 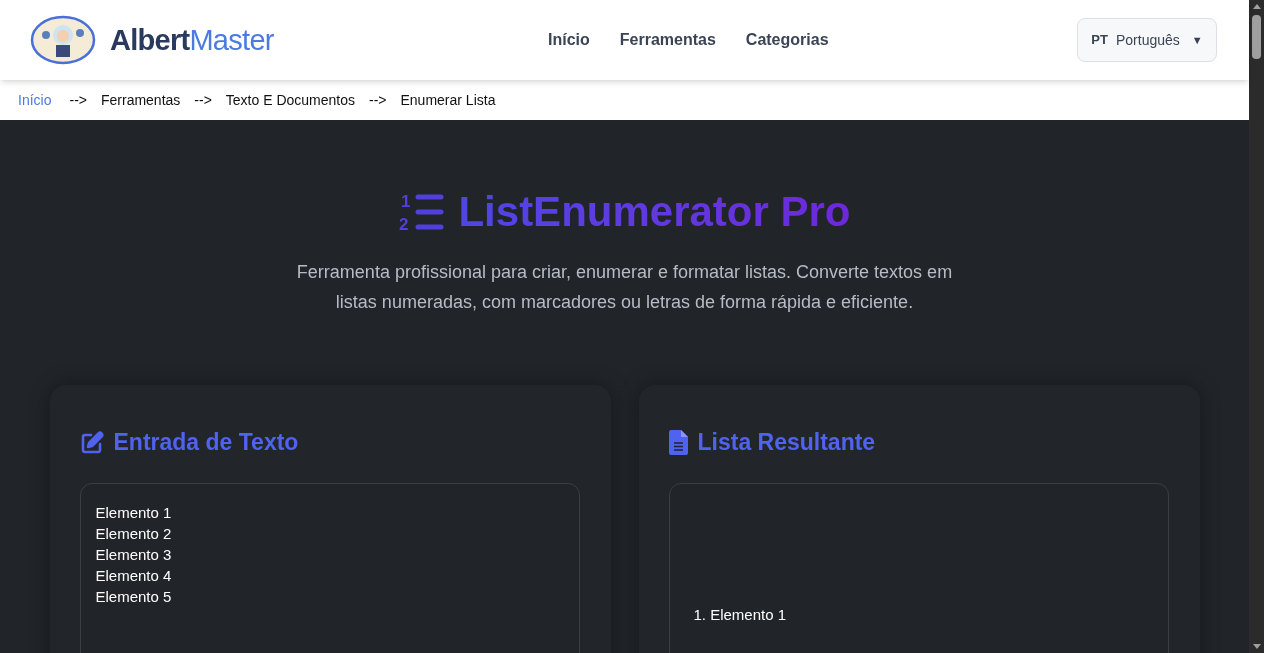 What do you see at coordinates (569, 40) in the screenshot?
I see `nav-link: Início` at bounding box center [569, 40].